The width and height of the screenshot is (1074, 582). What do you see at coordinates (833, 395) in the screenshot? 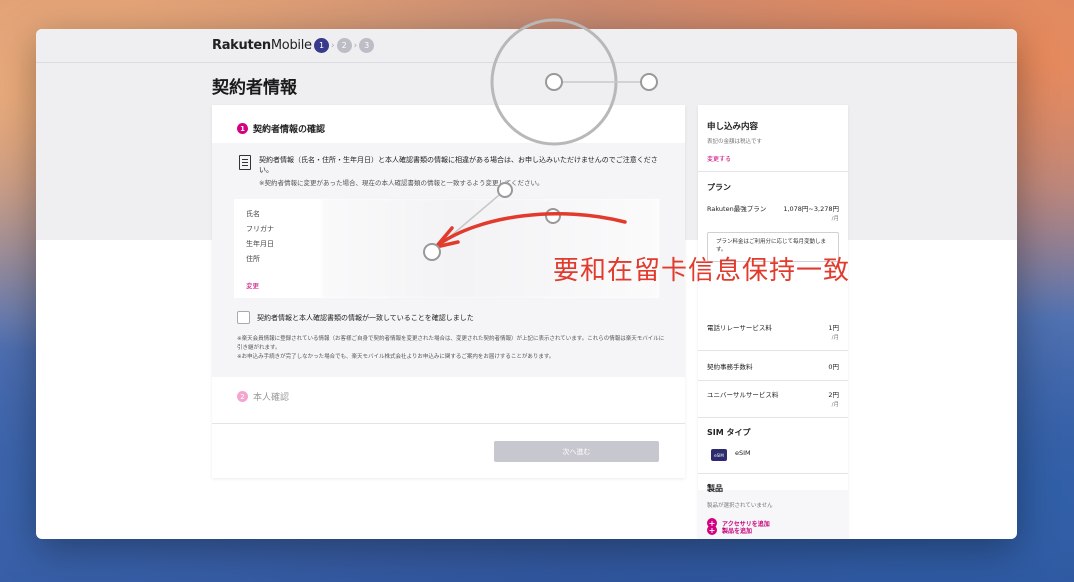
I see `fee-value: 2円` at bounding box center [833, 395].